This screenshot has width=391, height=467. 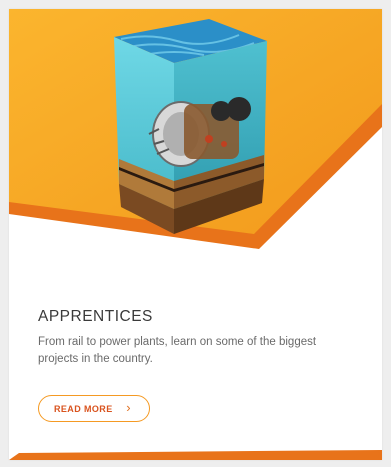 I want to click on read-more-button: READ MORE ›, so click(x=94, y=408).